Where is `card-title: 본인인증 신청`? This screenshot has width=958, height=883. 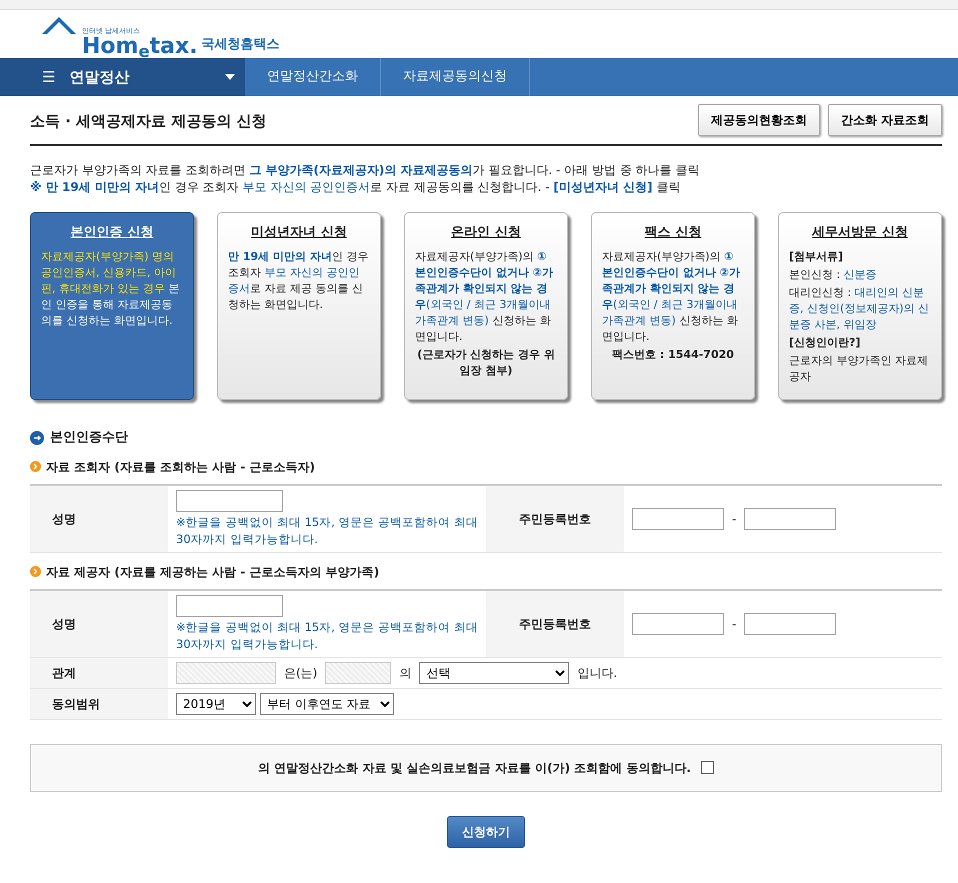 card-title: 본인인증 신청 is located at coordinates (112, 233).